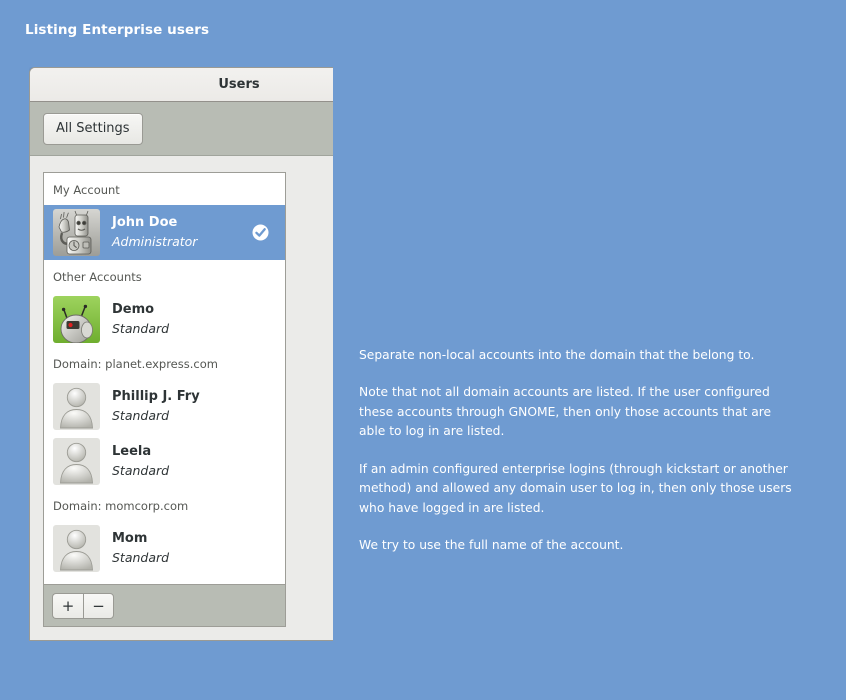 Image resolution: width=846 pixels, height=700 pixels. I want to click on add-remove-button-group: + −, so click(83, 605).